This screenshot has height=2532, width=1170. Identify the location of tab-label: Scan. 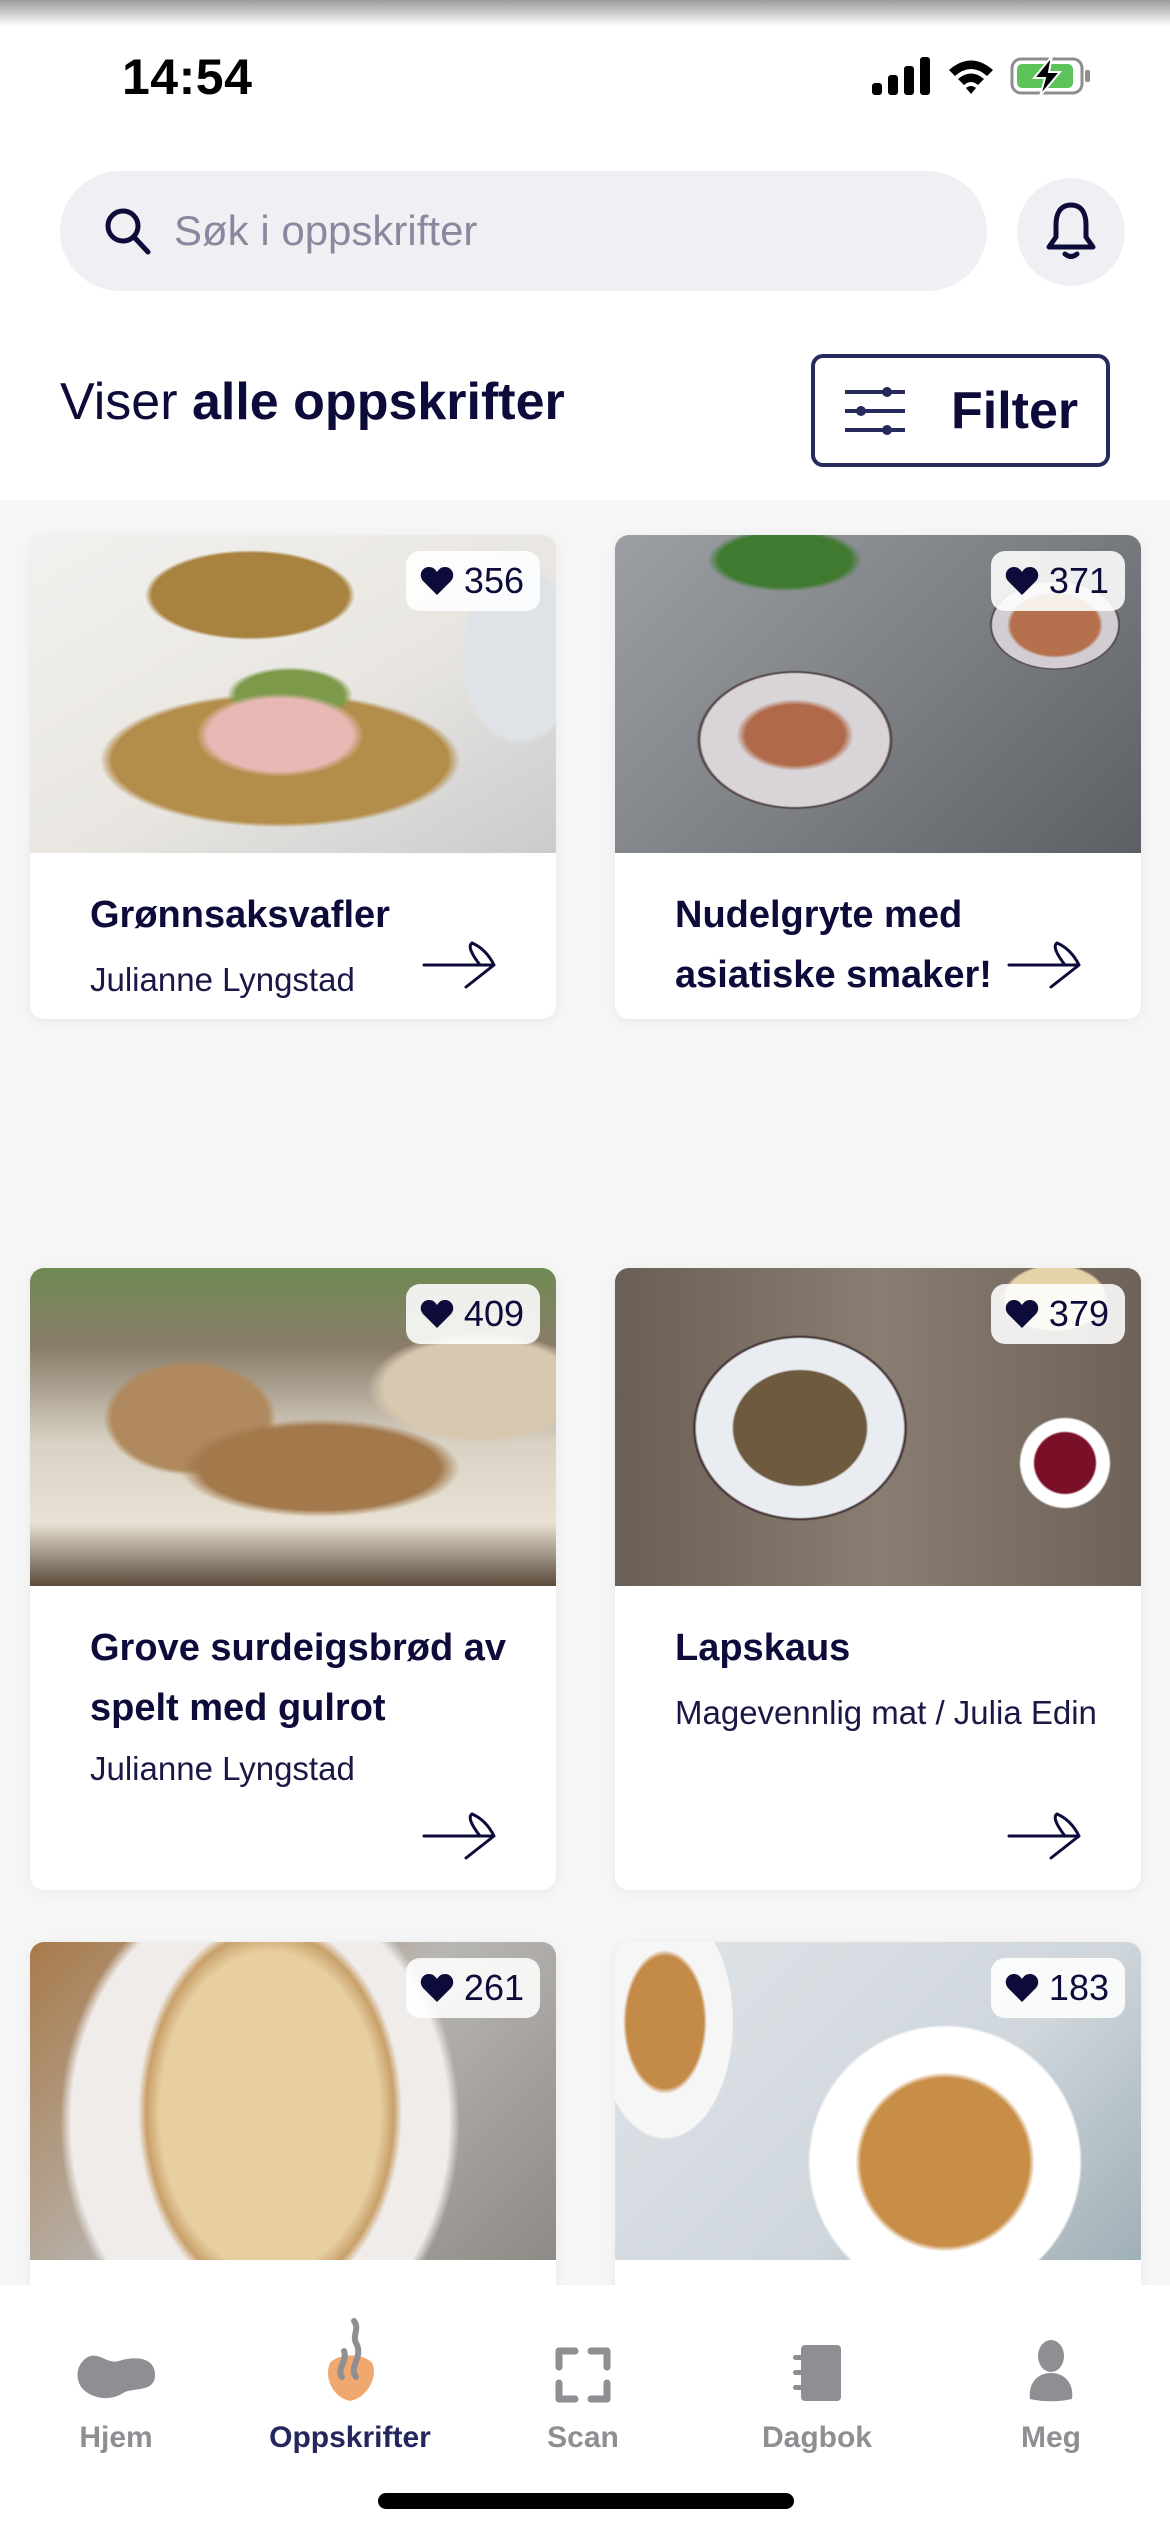
(583, 2437).